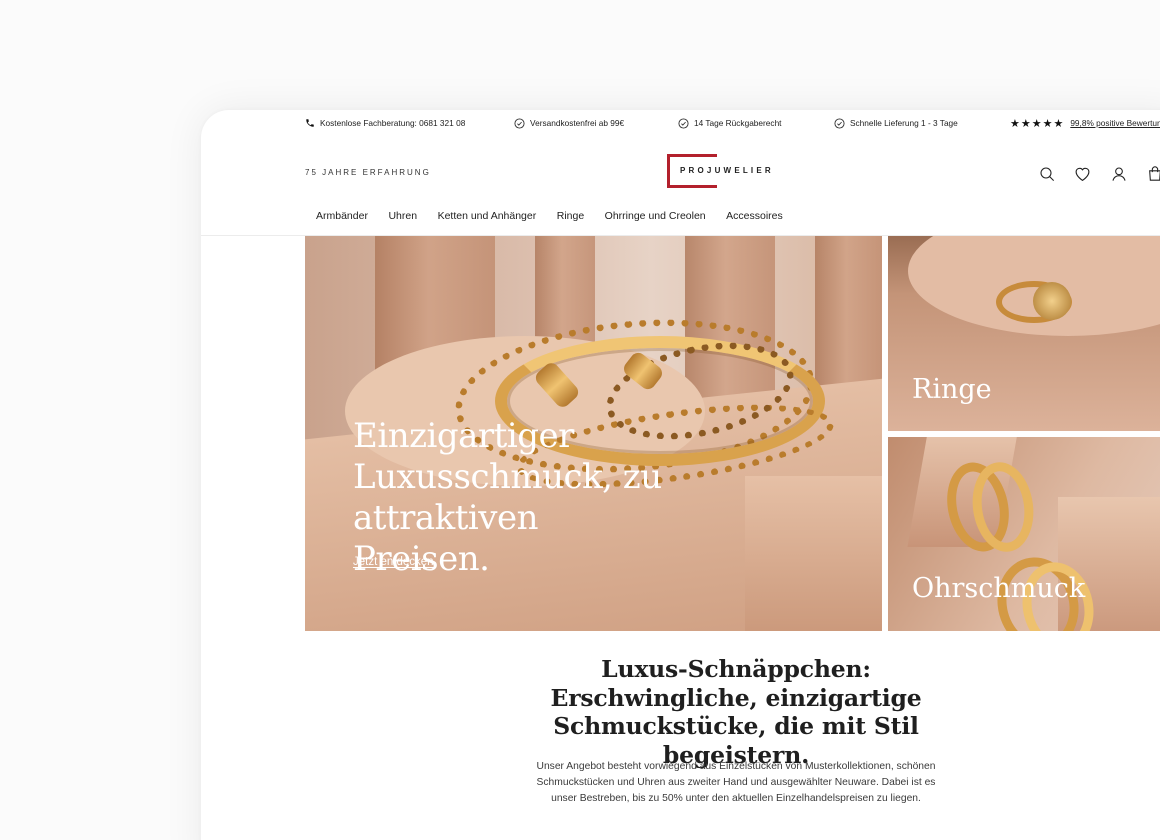  Describe the element at coordinates (738, 123) in the screenshot. I see `usp-returns-text: 14 Tage Rückgaberecht` at that location.